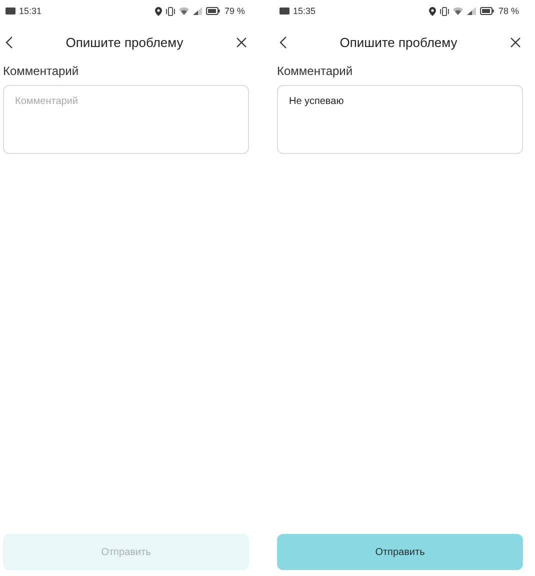  Describe the element at coordinates (30, 11) in the screenshot. I see `status-time: 15:31` at that location.